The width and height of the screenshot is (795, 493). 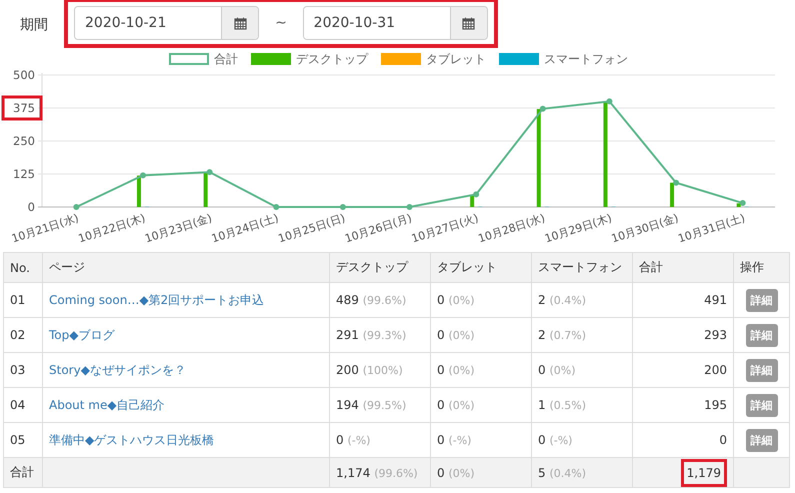 What do you see at coordinates (683, 300) in the screenshot?
I see `table-cell: 491` at bounding box center [683, 300].